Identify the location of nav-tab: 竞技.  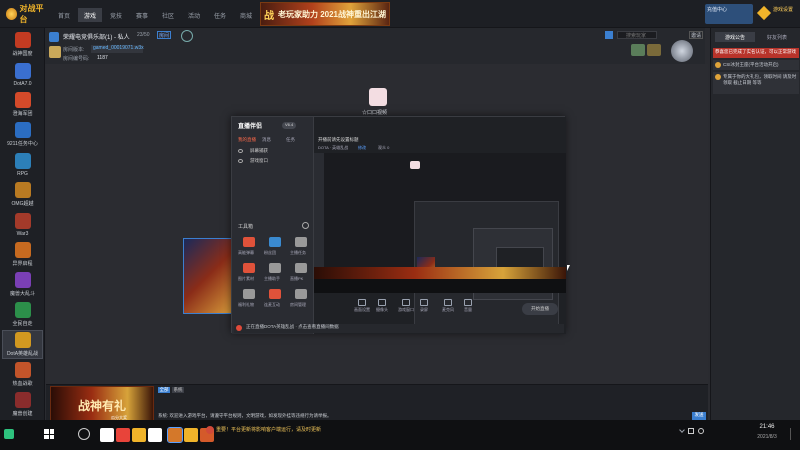
(116, 15).